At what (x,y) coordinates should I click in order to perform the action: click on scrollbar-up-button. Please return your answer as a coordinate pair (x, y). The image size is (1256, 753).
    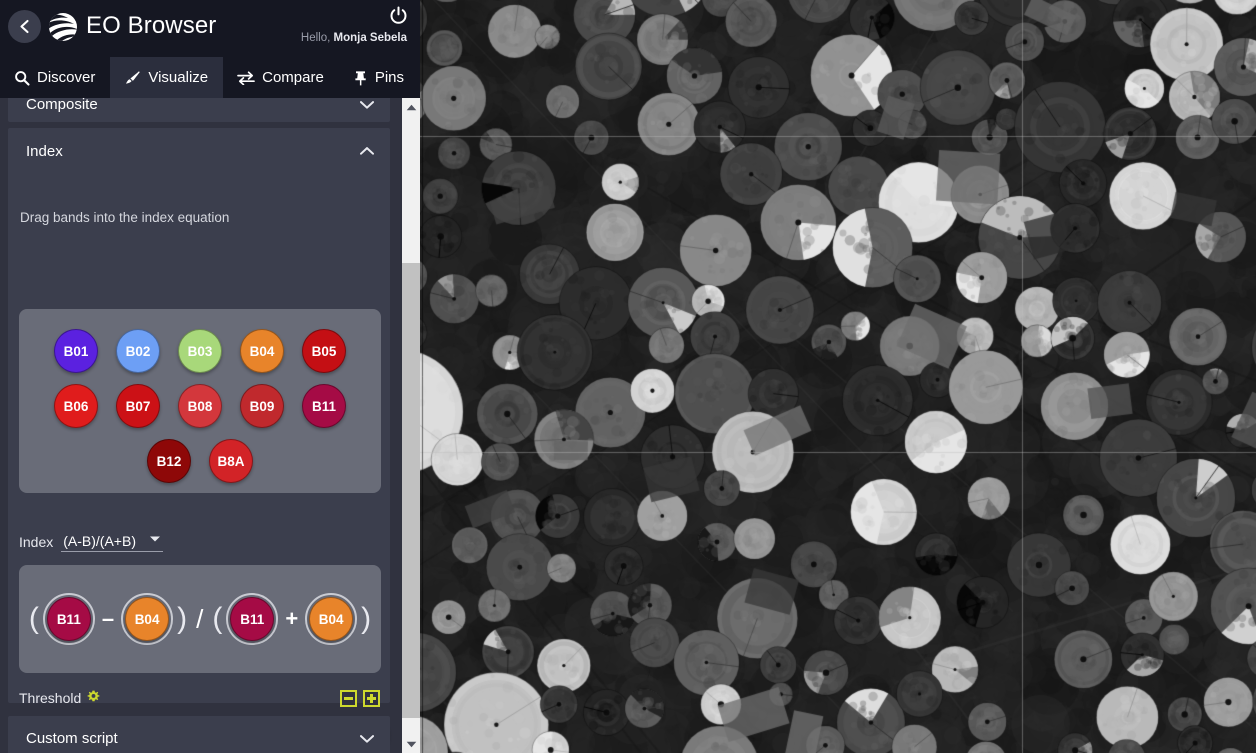
    Looking at the image, I should click on (411, 107).